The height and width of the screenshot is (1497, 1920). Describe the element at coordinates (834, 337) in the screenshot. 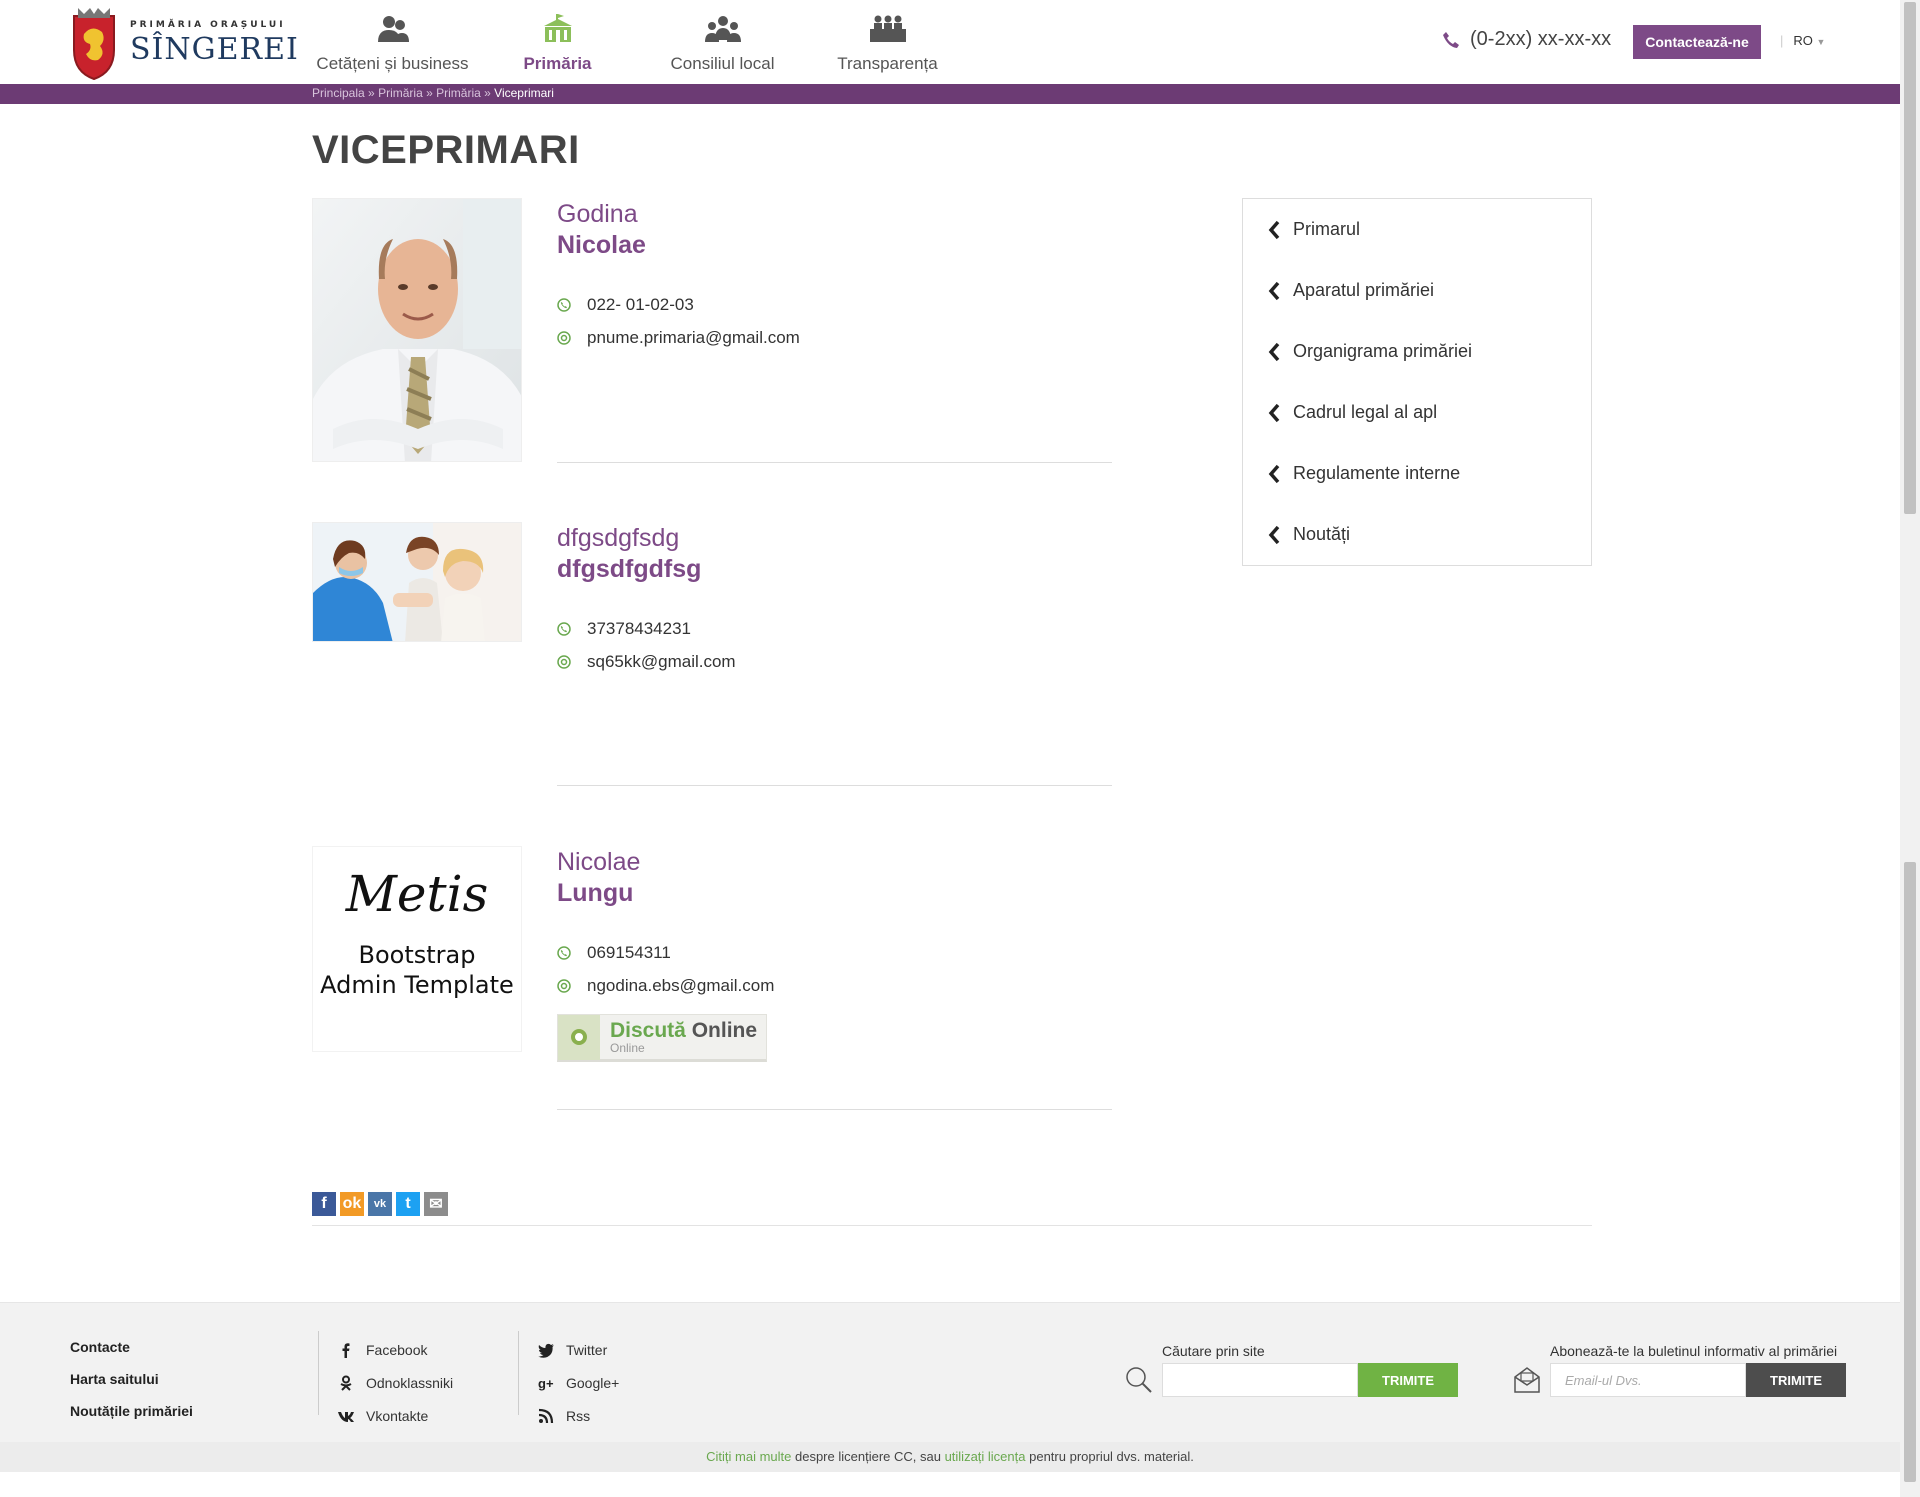

I see `person-email: pnume.primaria@gmail.com` at that location.